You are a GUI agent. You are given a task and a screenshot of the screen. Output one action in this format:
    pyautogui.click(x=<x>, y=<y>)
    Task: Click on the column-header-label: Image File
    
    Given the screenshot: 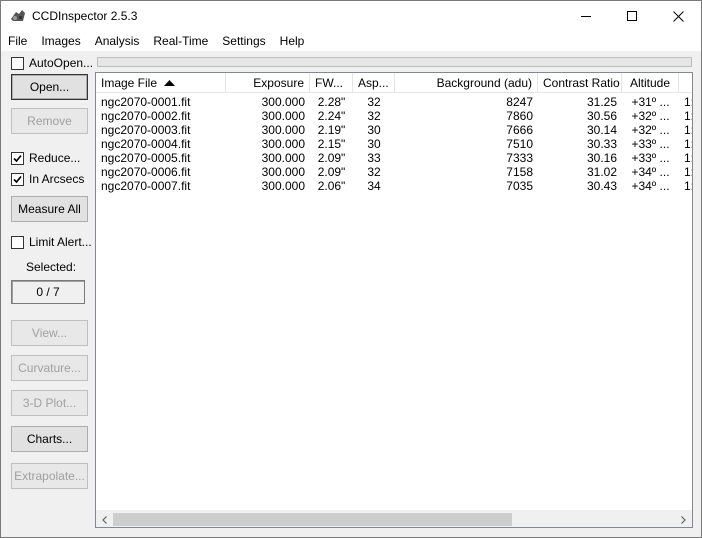 What is the action you would take?
    pyautogui.click(x=129, y=83)
    